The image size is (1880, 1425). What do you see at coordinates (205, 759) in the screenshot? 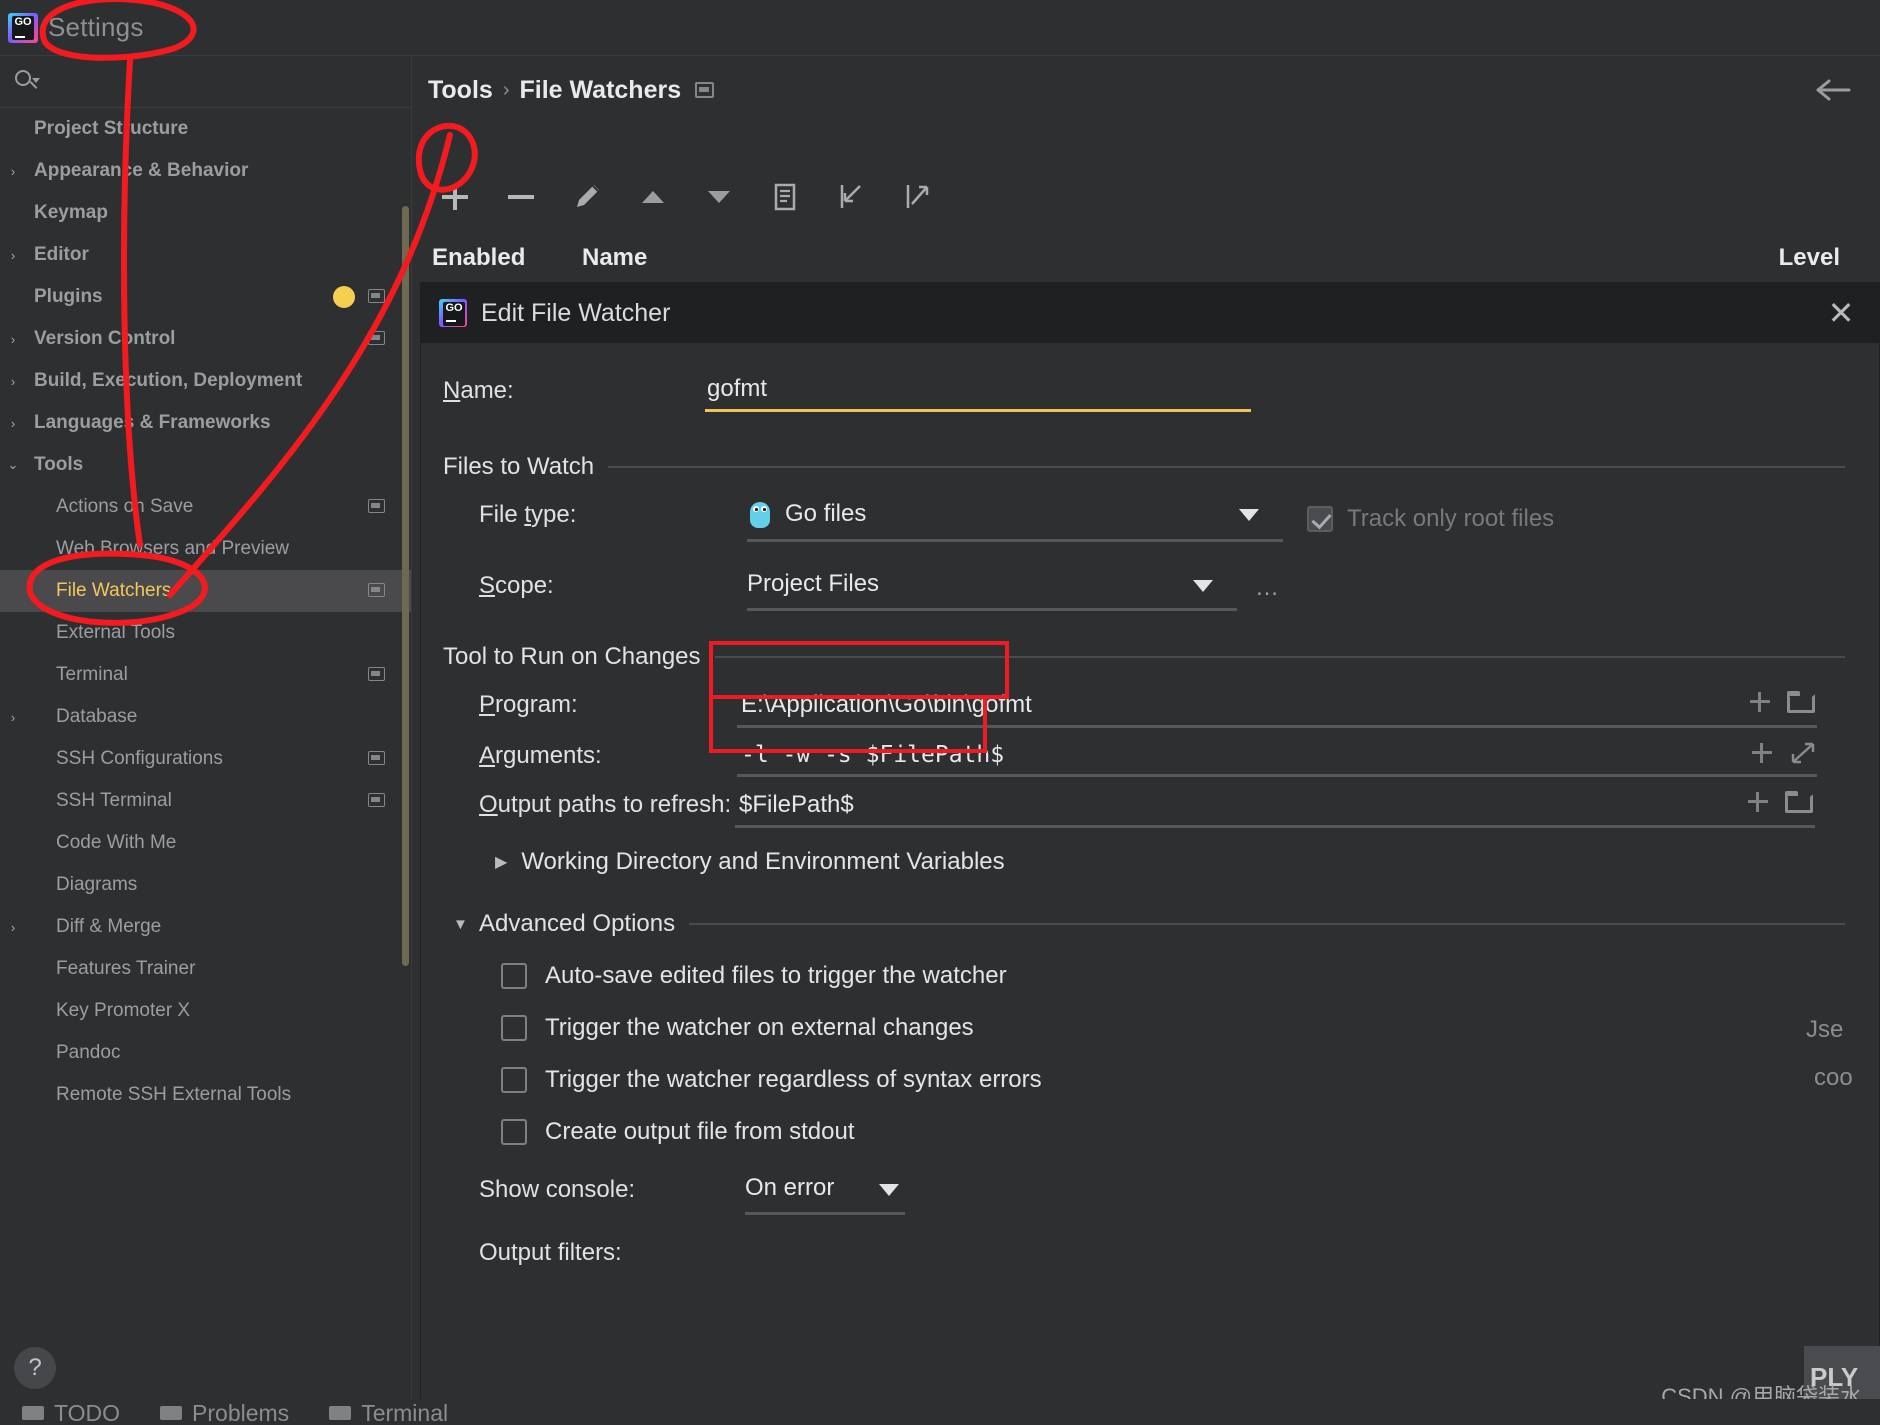
I see `sidebar-item-ssh-configurations: SSH Configurations` at bounding box center [205, 759].